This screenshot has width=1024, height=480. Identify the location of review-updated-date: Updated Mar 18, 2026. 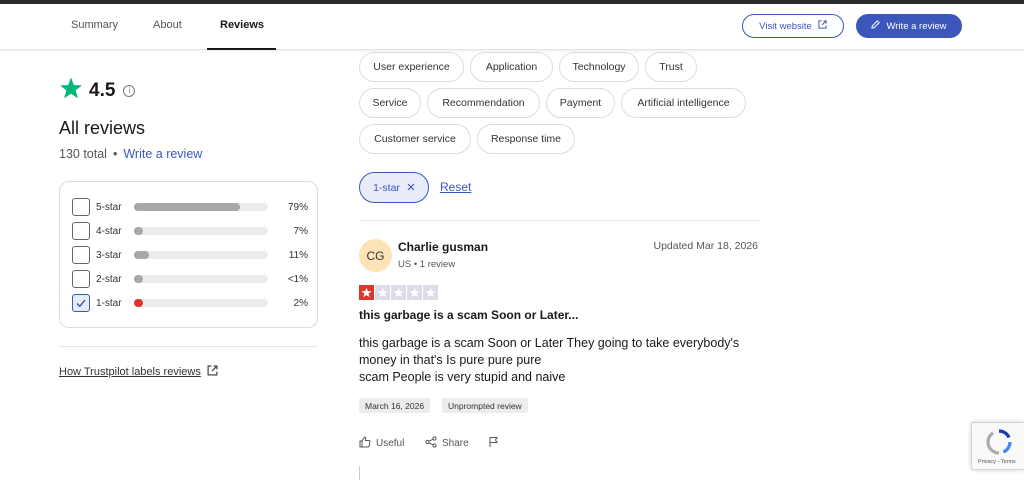
(706, 246).